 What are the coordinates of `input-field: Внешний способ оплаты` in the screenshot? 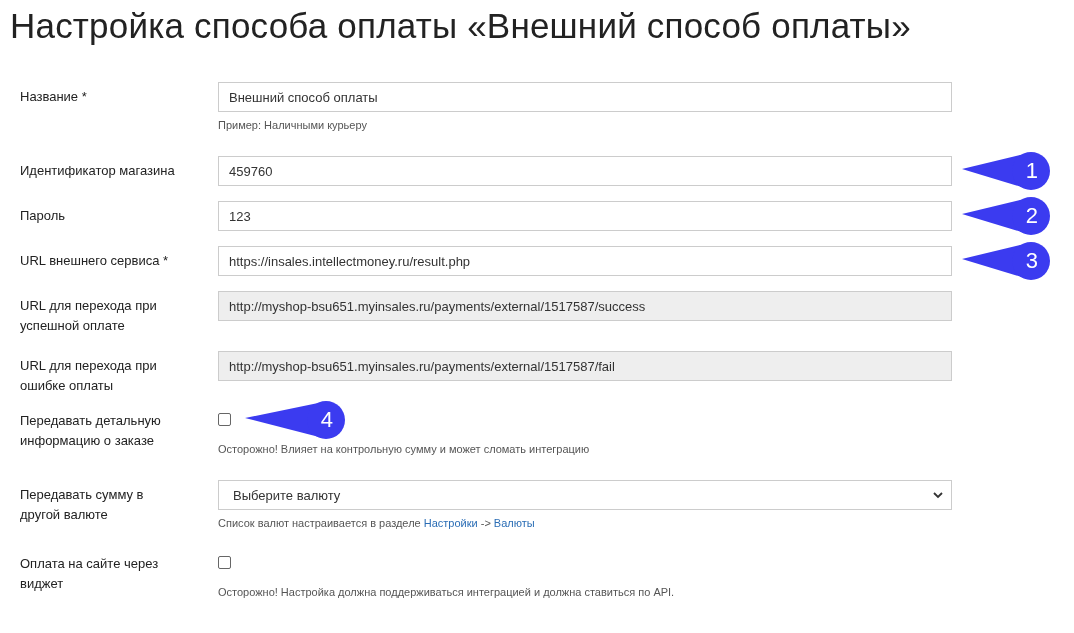 It's located at (585, 97).